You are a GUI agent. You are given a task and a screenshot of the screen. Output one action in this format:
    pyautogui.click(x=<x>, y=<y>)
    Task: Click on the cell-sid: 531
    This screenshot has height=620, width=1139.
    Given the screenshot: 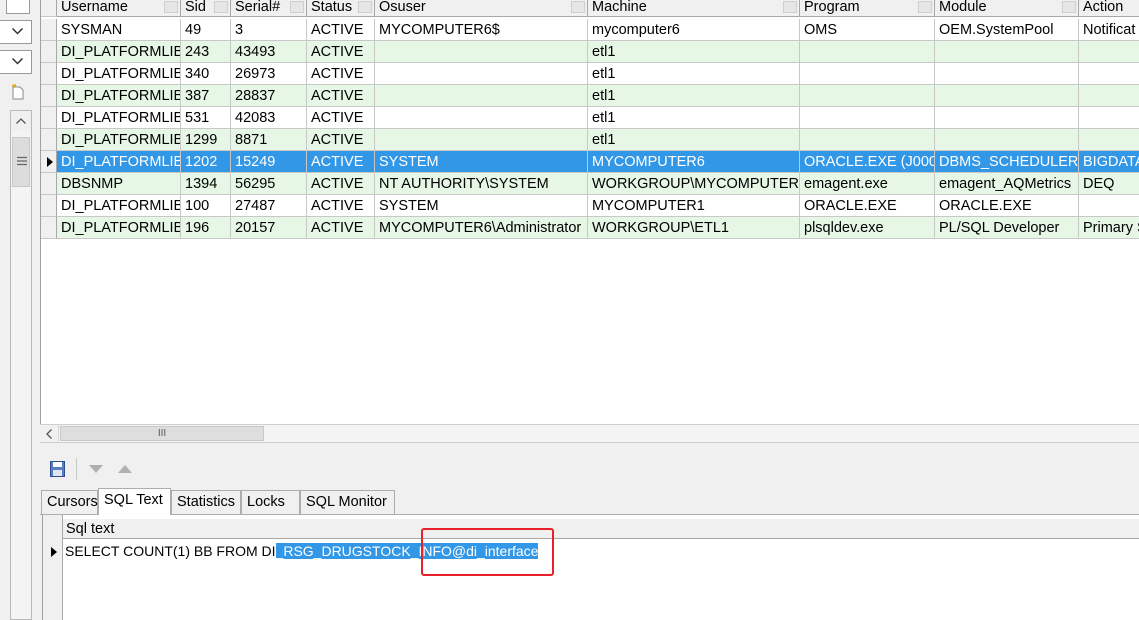 What is the action you would take?
    pyautogui.click(x=206, y=118)
    